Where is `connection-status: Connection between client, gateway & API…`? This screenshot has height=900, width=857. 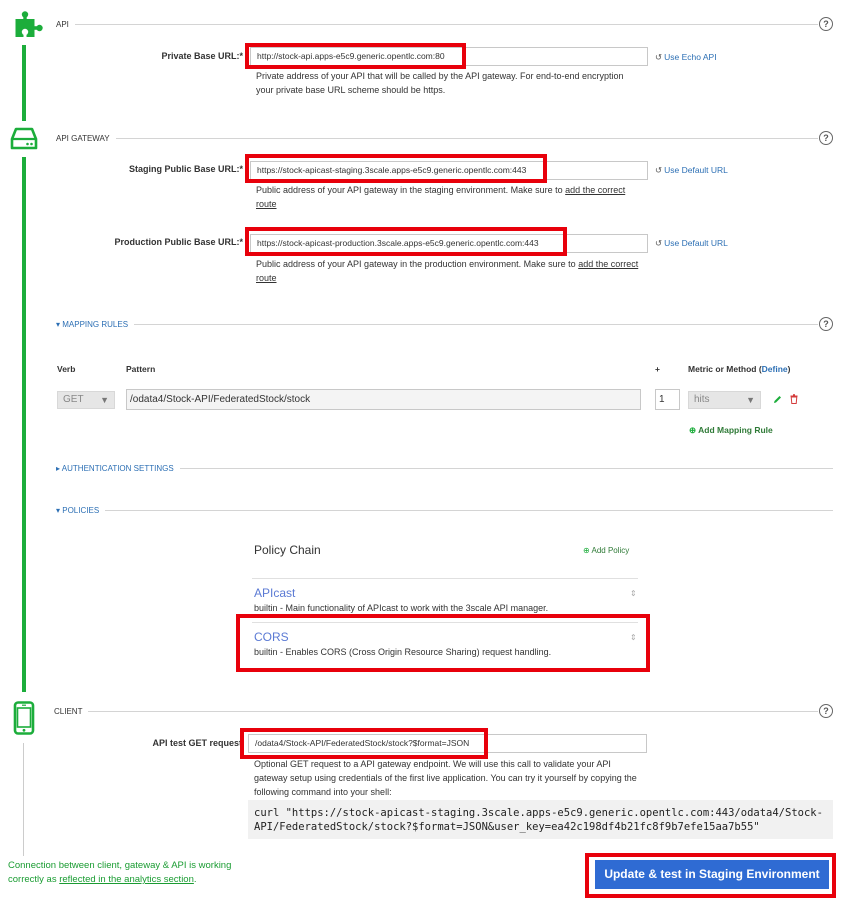 connection-status: Connection between client, gateway & API… is located at coordinates (128, 873).